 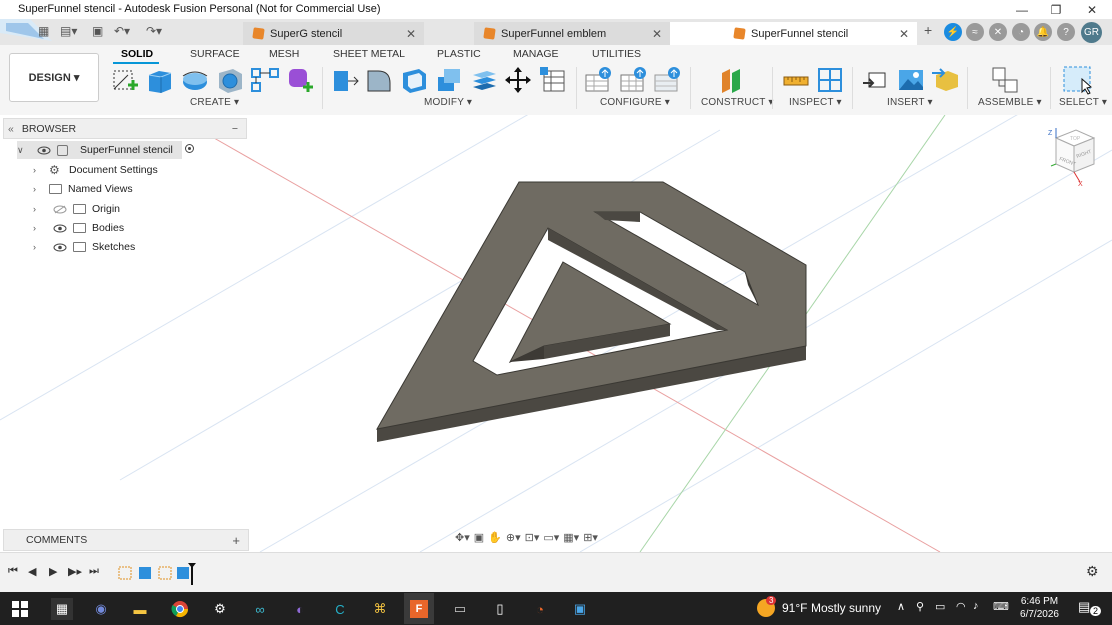 What do you see at coordinates (340, 609) in the screenshot?
I see `cura-icon: C` at bounding box center [340, 609].